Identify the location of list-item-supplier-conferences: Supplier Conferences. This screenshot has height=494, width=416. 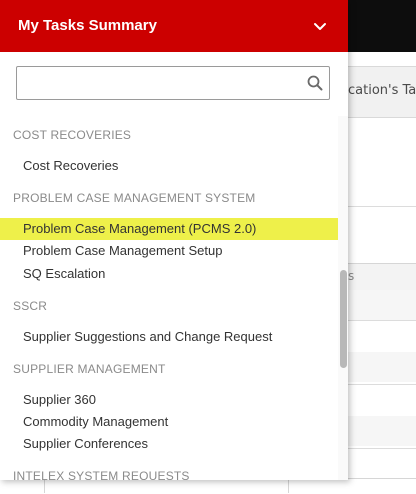
(170, 444).